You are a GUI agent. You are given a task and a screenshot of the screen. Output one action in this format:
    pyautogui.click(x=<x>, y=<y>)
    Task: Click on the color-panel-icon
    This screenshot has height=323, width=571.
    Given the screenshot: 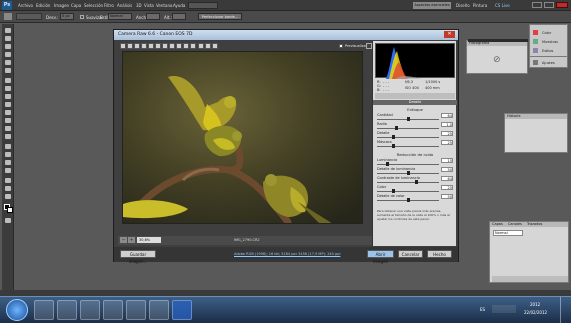 What is the action you would take?
    pyautogui.click(x=535, y=32)
    